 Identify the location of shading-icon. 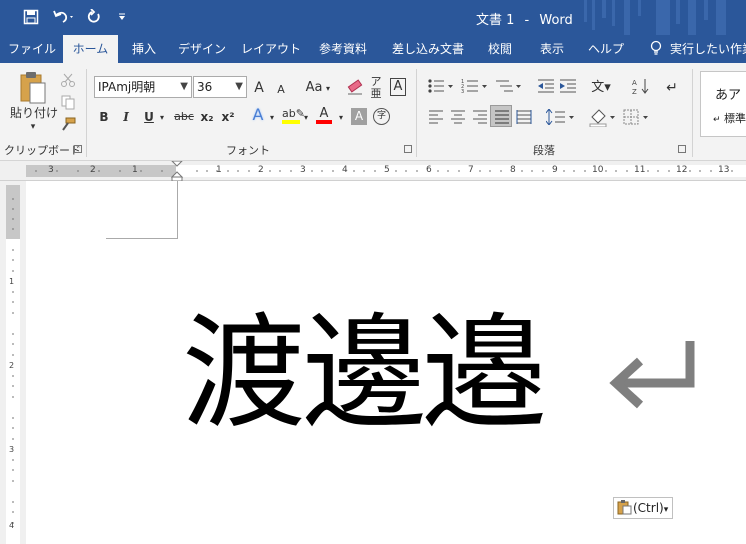
(603, 117).